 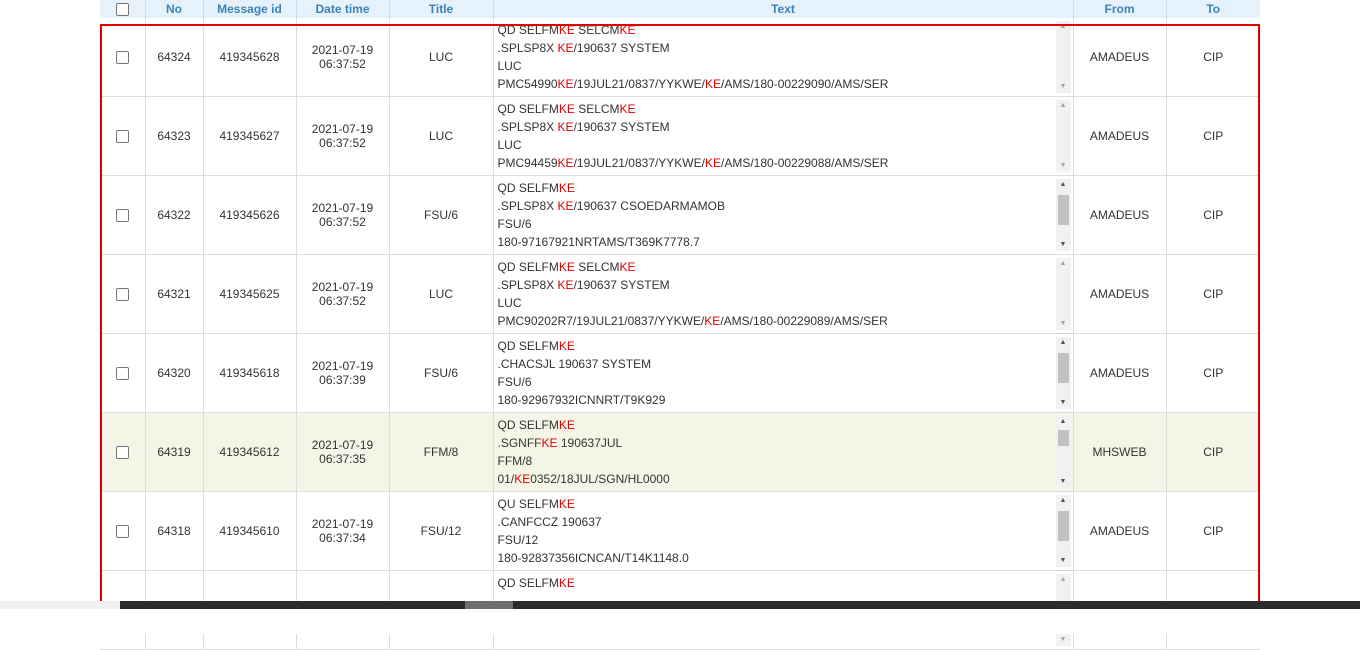 I want to click on date-time-value: 2021-07-19 06:37:52, so click(x=343, y=136).